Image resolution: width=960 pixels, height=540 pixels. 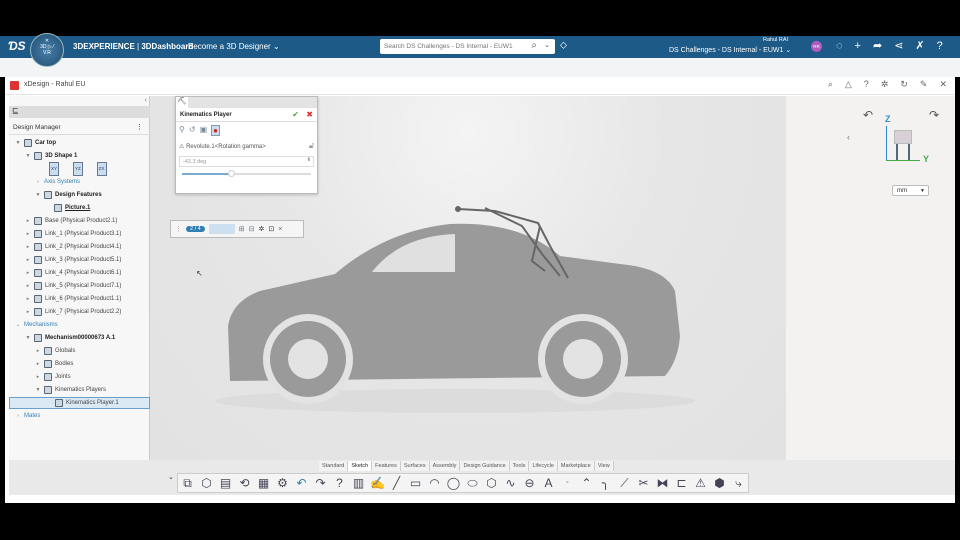 What do you see at coordinates (71, 221) in the screenshot?
I see `tree-item: ▸ Base (Physical Product2.1)` at bounding box center [71, 221].